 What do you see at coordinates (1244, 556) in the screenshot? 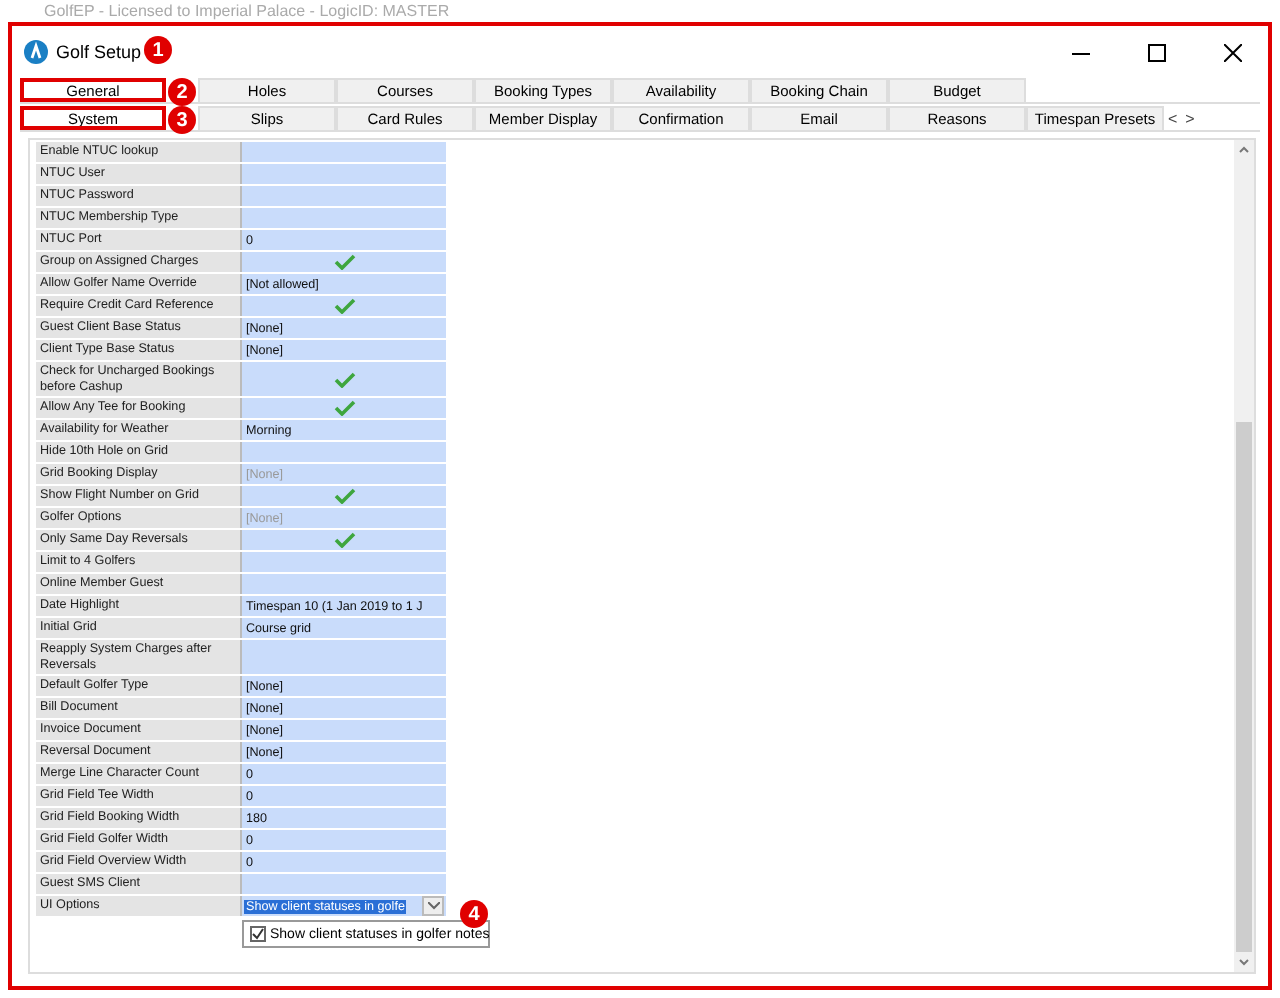
I see `scrollbar` at bounding box center [1244, 556].